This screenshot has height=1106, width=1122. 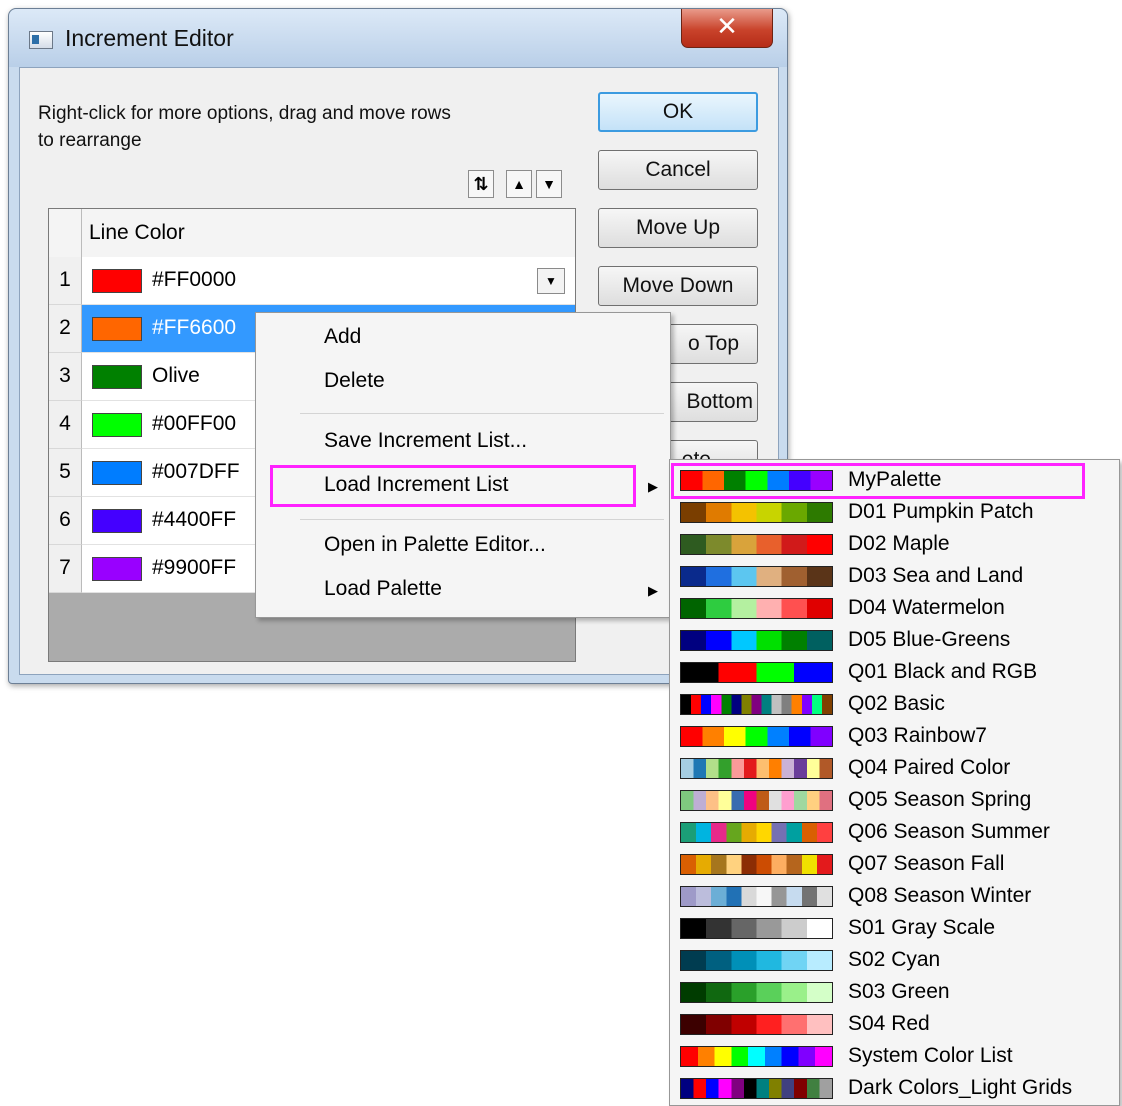 What do you see at coordinates (678, 228) in the screenshot?
I see `move-up-button: Move Up` at bounding box center [678, 228].